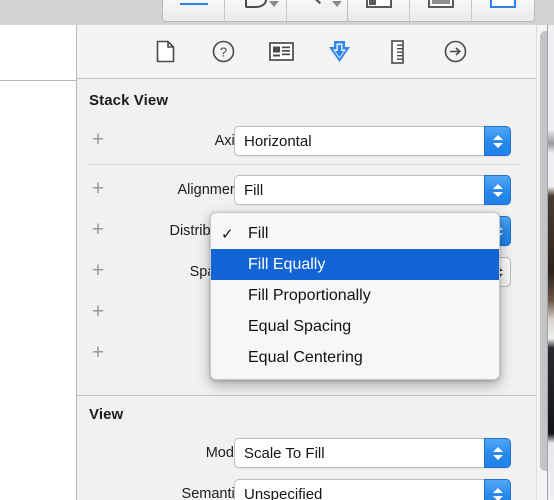 Image resolution: width=554 pixels, height=500 pixels. I want to click on menu-item-equal-centering: Equal Centering, so click(355, 357).